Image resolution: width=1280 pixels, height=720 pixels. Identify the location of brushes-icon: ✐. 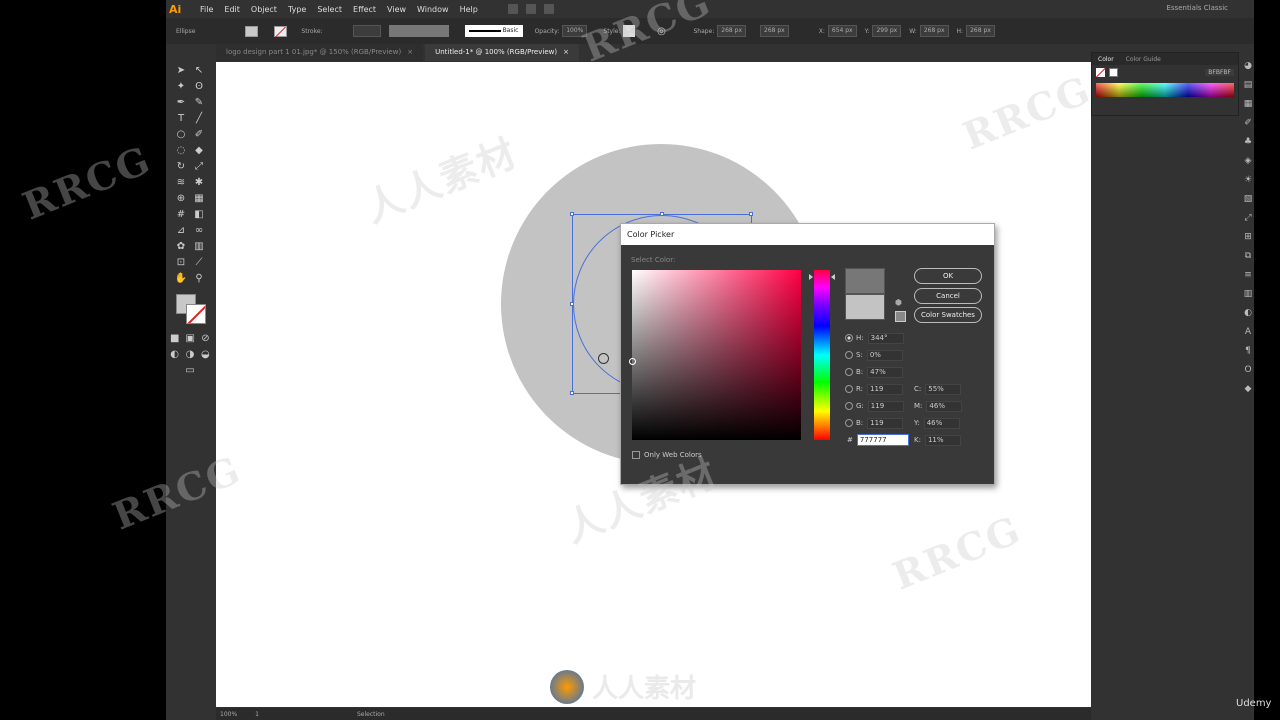
(1248, 123).